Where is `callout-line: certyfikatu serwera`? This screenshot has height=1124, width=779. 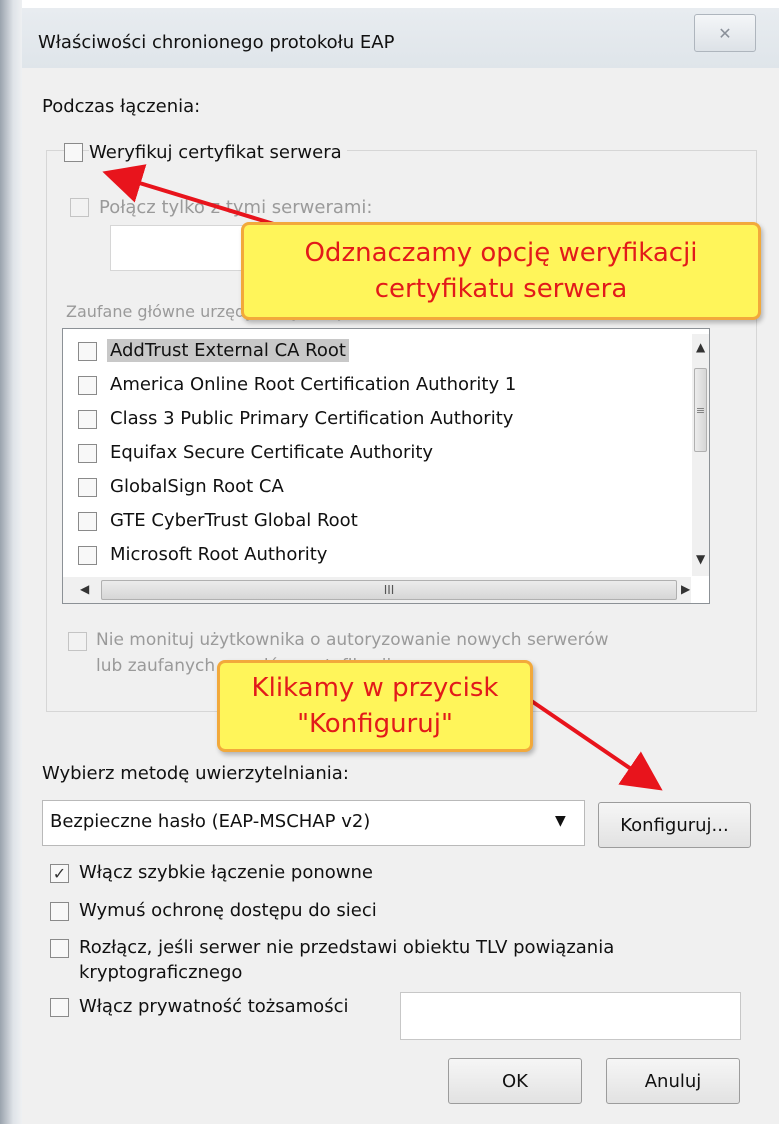 callout-line: certyfikatu serwera is located at coordinates (501, 289).